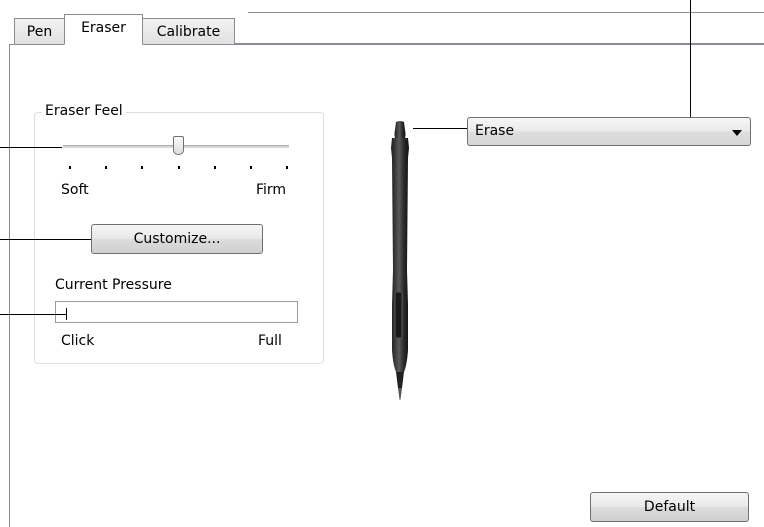  Describe the element at coordinates (690, 58) in the screenshot. I see `callout-dropdown-top` at that location.